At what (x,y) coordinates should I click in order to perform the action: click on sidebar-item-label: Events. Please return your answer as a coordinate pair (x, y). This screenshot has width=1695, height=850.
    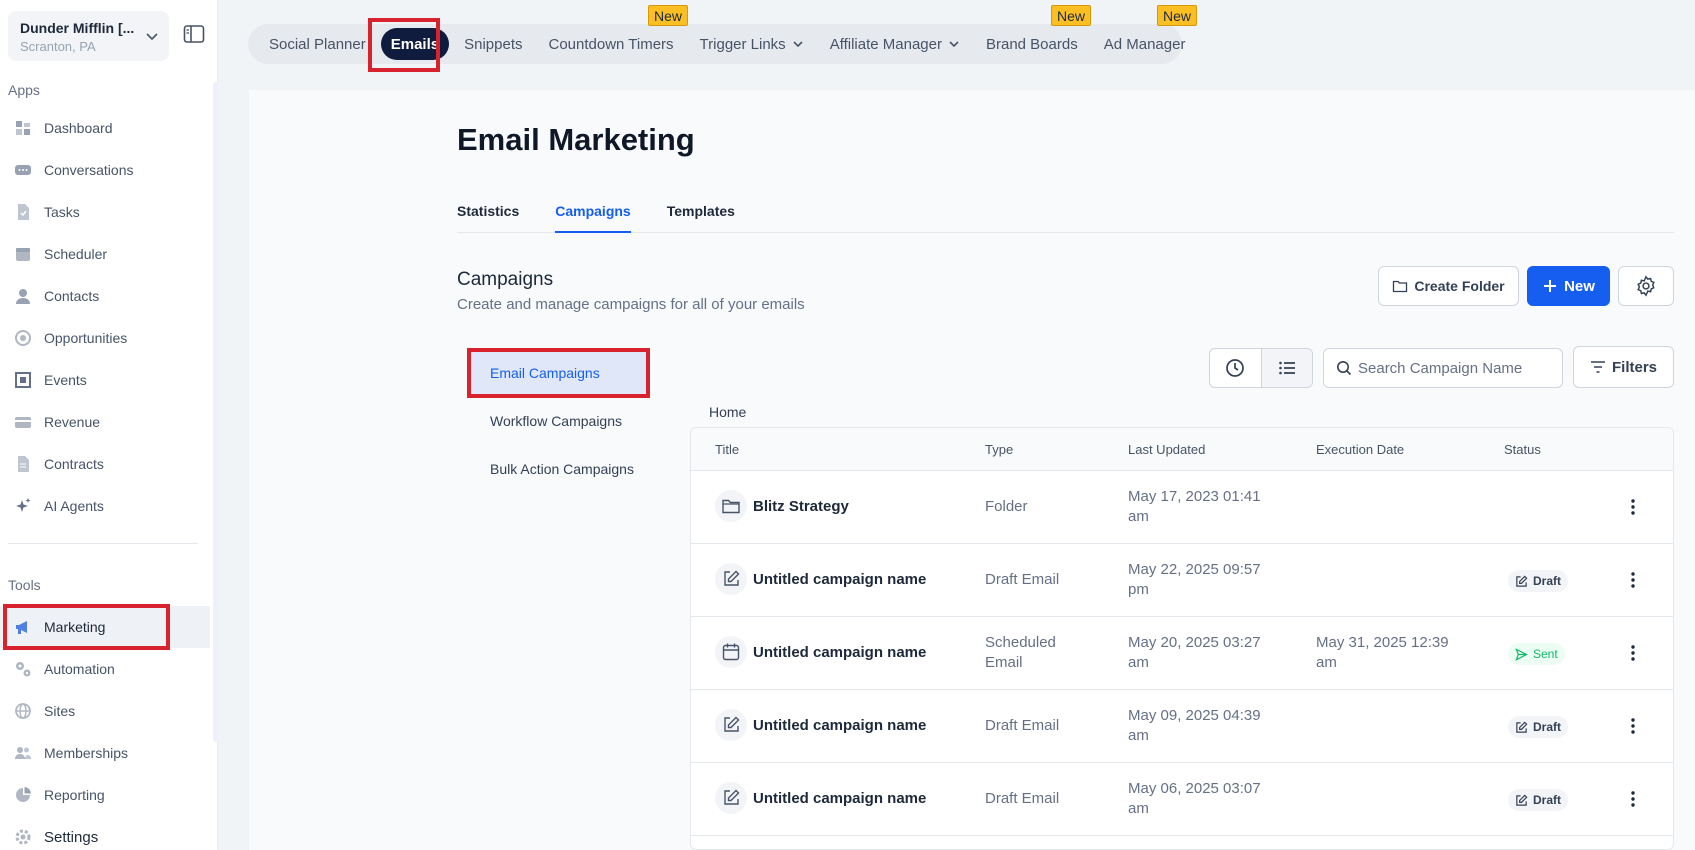
    Looking at the image, I should click on (65, 380).